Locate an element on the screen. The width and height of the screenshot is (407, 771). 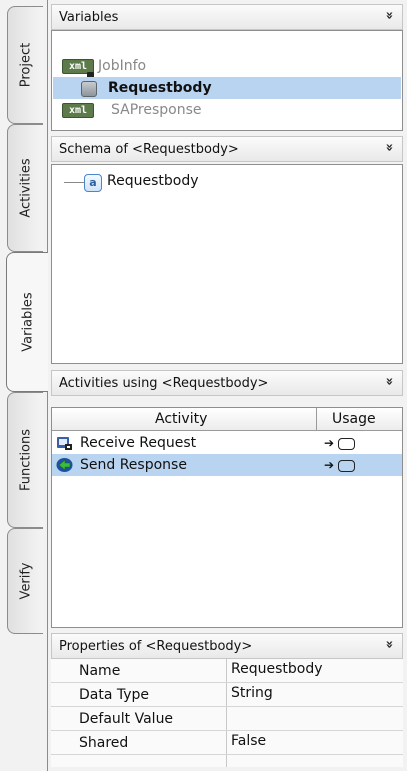
tab-functions-label: Functions is located at coordinates (25, 460).